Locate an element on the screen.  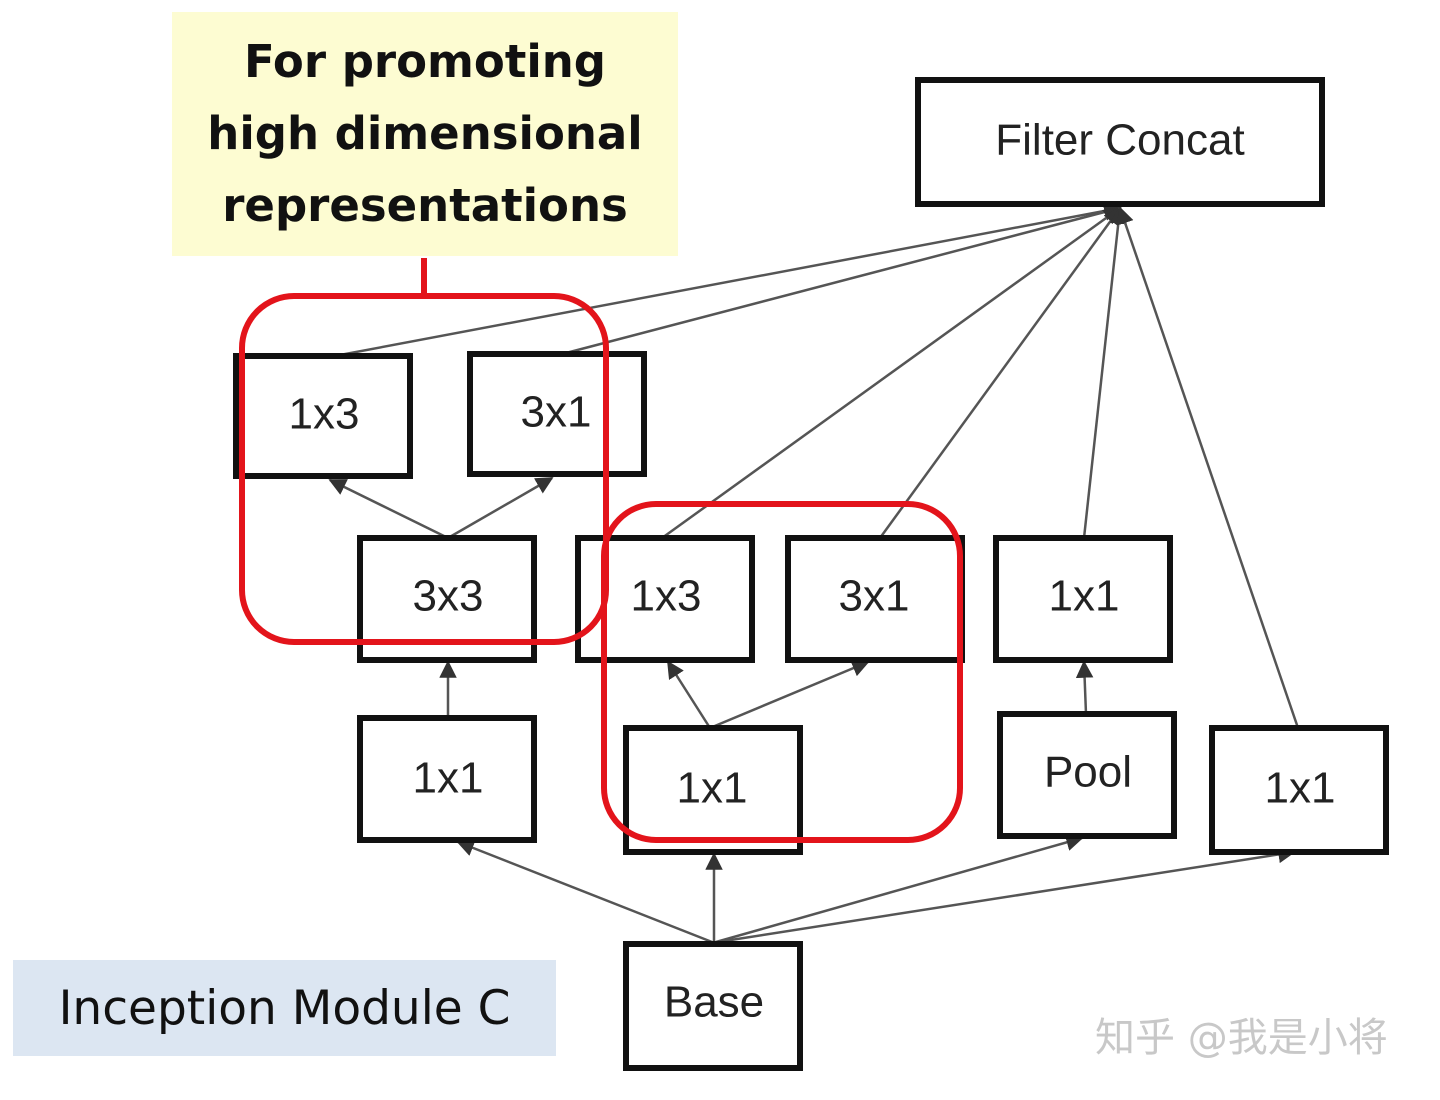
annotation-line-2: high dimensional is located at coordinates (425, 133).